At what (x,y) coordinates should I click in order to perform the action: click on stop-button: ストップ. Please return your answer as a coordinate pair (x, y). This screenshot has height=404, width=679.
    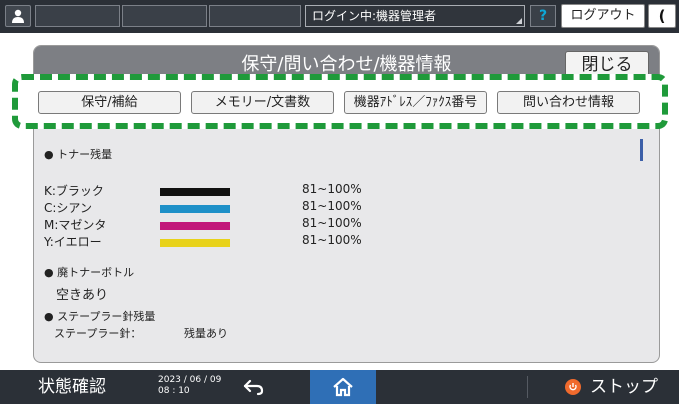
    Looking at the image, I should click on (624, 387).